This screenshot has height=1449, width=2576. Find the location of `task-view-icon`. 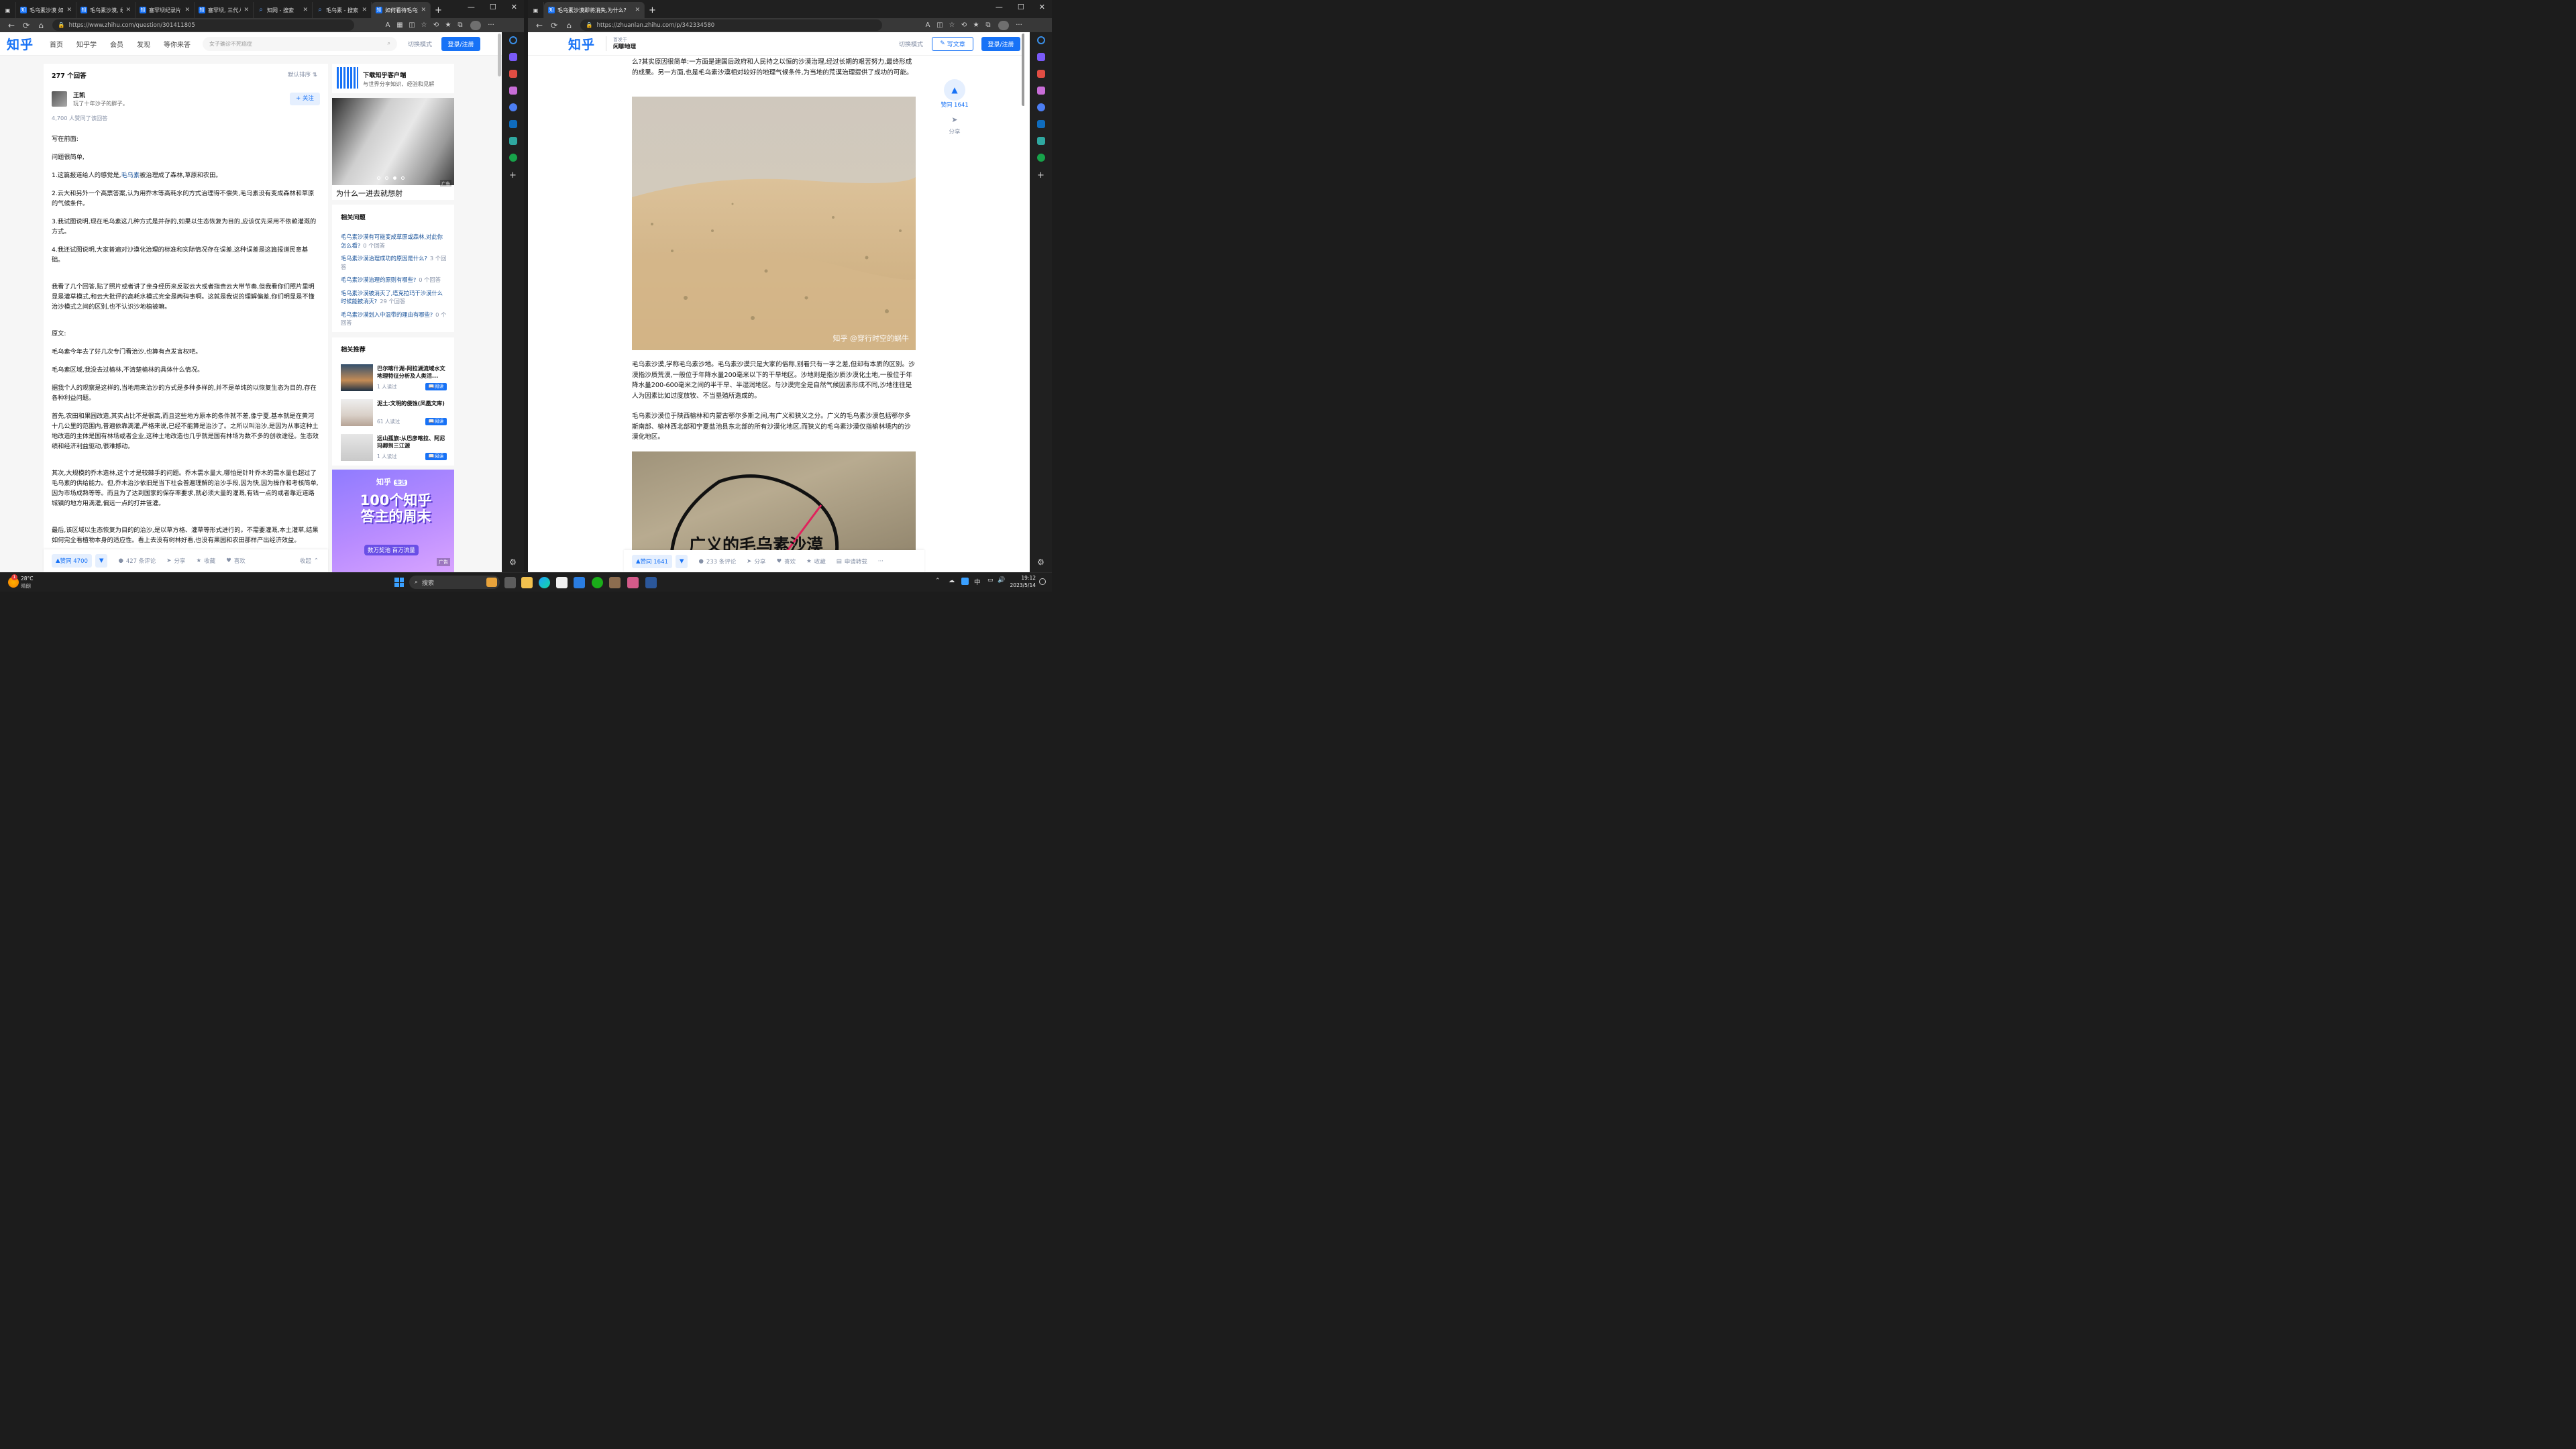

task-view-icon is located at coordinates (510, 582).